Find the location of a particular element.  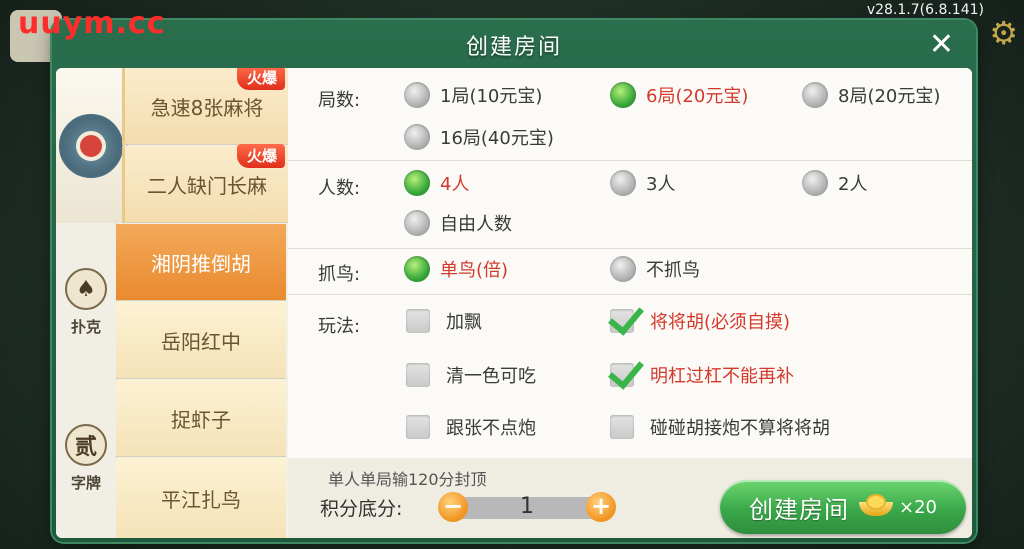

game-list: 急速8张麻将 火爆 二人缺门长麻 火爆 湘阴推倒胡 岳阳红中 捉虾子 平江扎鸟 is located at coordinates (202, 303).